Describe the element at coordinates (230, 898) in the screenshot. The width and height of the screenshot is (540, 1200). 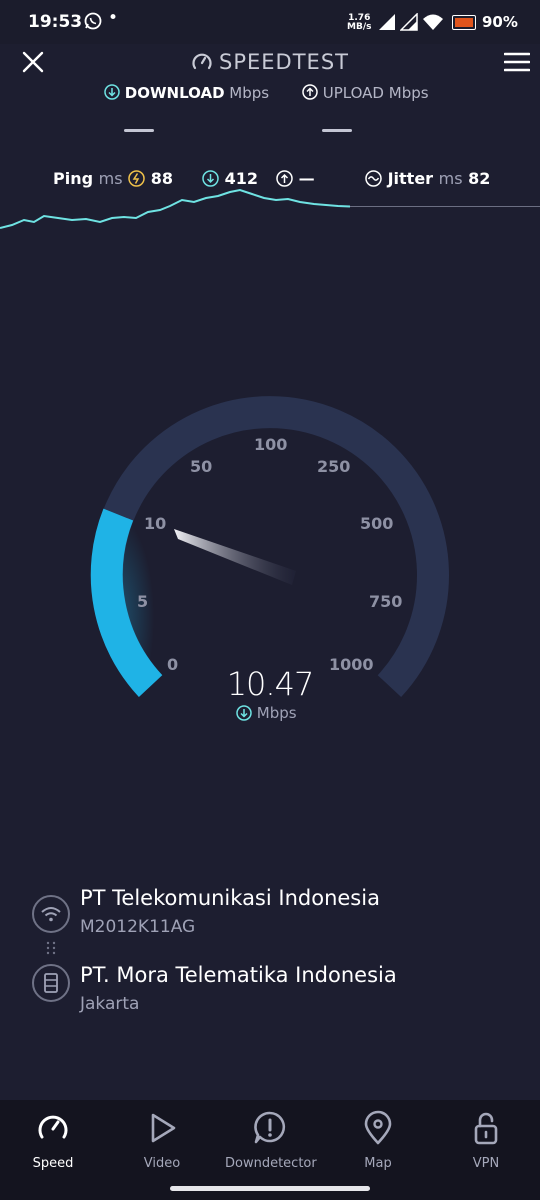
I see `provider-name: PT Telekomunikasi Indonesia` at that location.